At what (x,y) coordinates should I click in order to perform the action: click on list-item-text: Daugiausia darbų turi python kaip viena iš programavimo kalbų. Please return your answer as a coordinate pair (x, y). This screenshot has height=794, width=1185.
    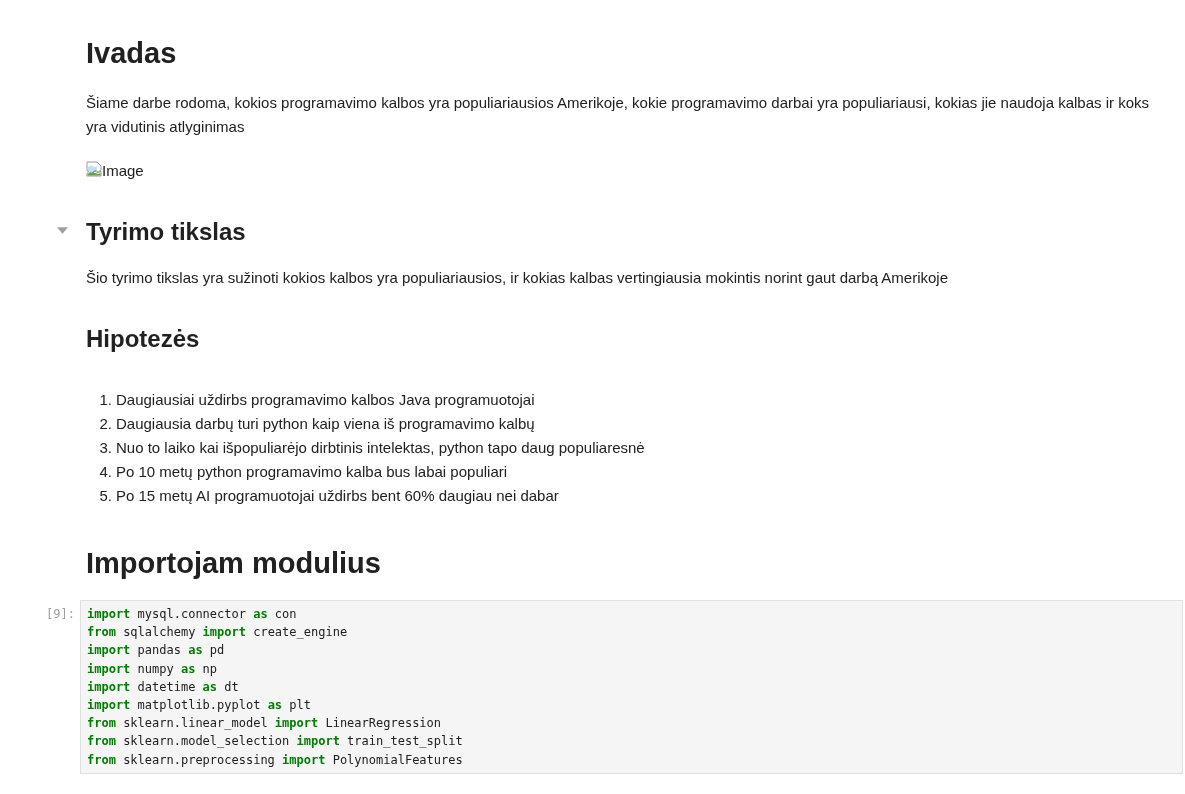
    Looking at the image, I should click on (325, 424).